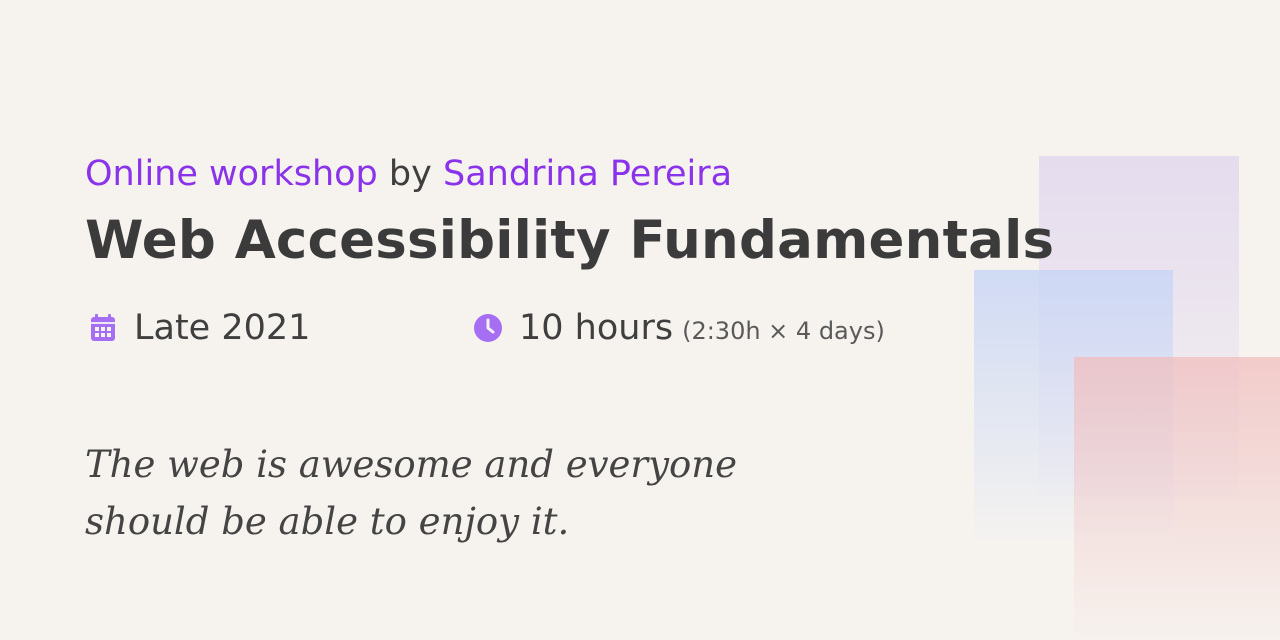 The width and height of the screenshot is (1280, 640). Describe the element at coordinates (411, 464) in the screenshot. I see `tagline-line-1: The web is awesome and everyone` at that location.